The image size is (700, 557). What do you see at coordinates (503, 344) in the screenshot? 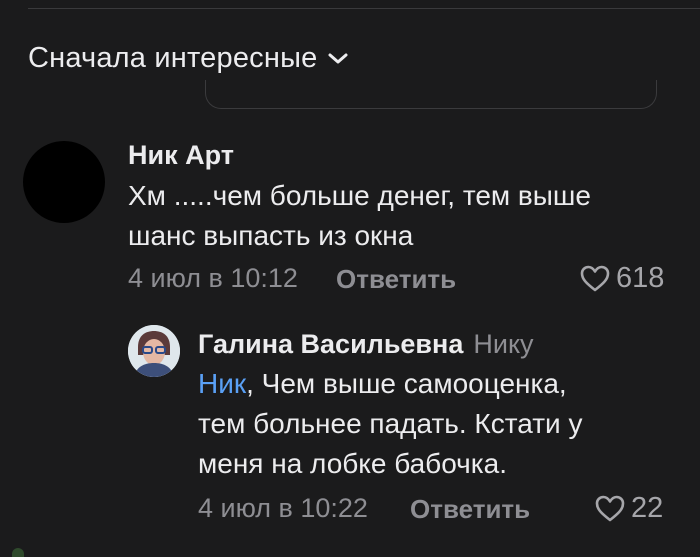
I see `reply-to-label: Нику` at bounding box center [503, 344].